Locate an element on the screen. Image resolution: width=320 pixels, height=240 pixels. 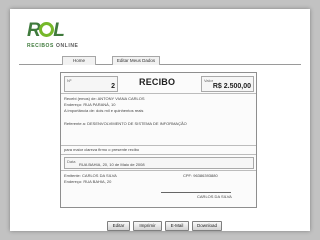
signature-name: CARLOS DA SILVA is located at coordinates (214, 196).